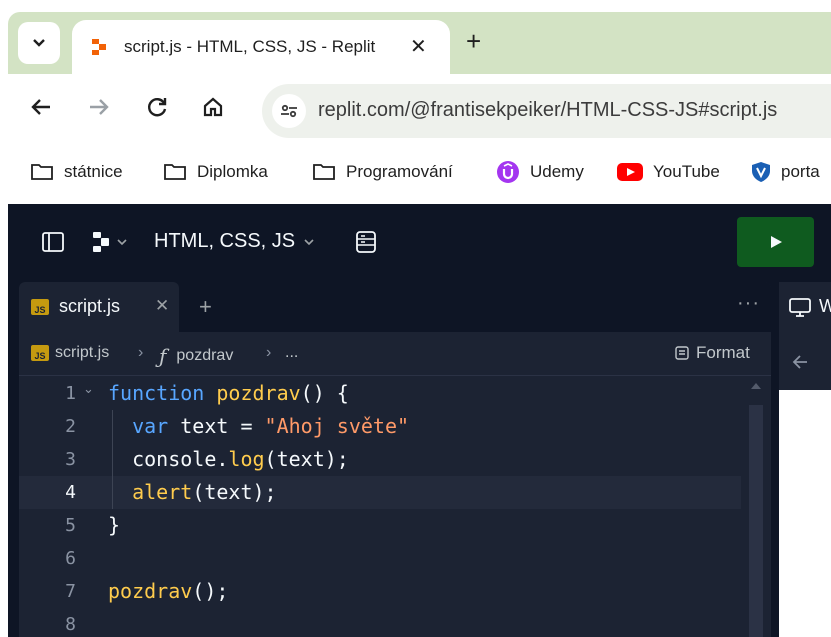 This screenshot has width=831, height=637. What do you see at coordinates (204, 492) in the screenshot?
I see `code-text: alert(text);` at bounding box center [204, 492].